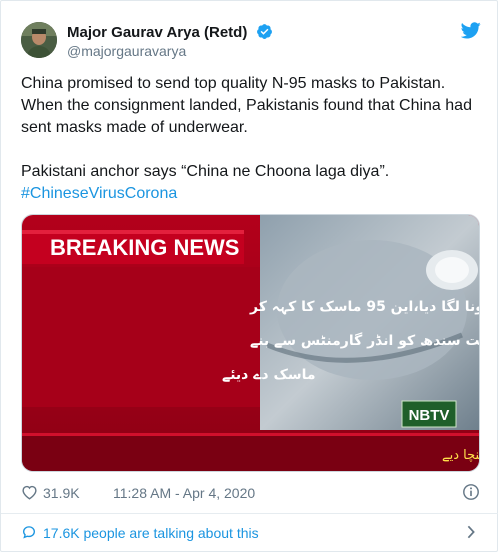 The image size is (498, 552). I want to click on talking-about-text: 17.6K people are talking about this, so click(151, 533).